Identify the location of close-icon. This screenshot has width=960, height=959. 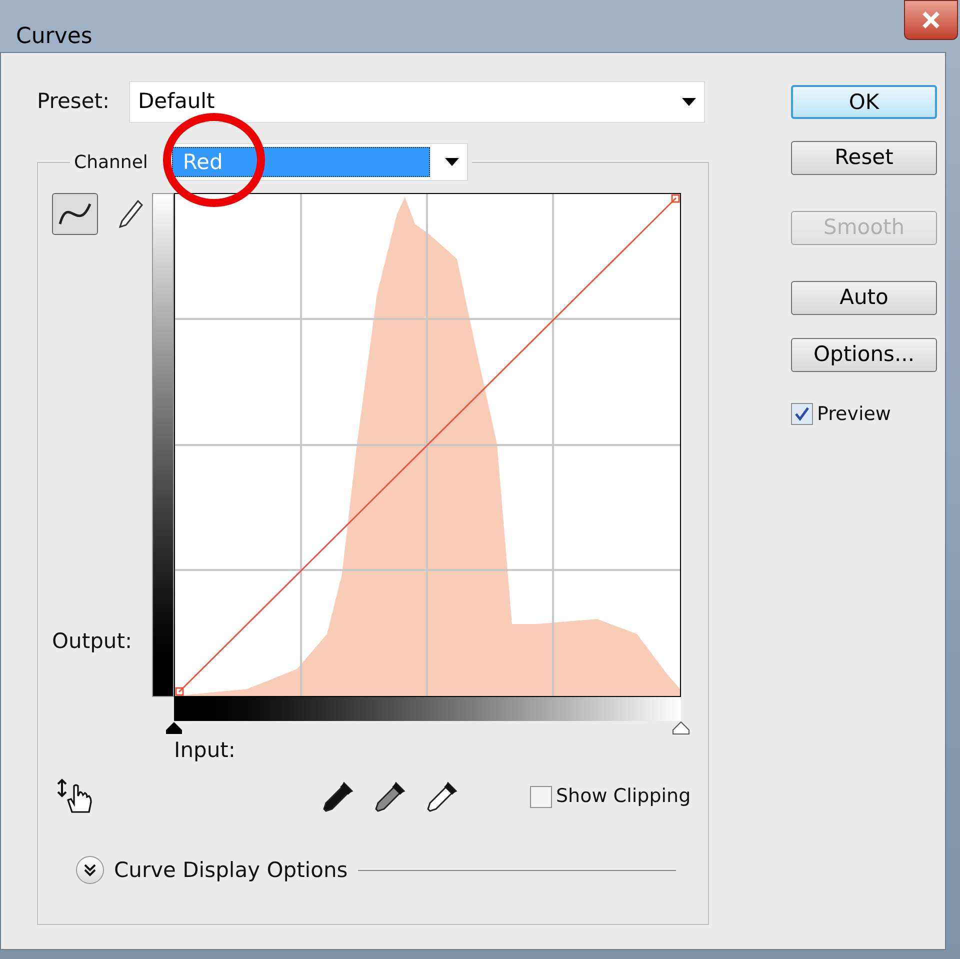
(931, 20).